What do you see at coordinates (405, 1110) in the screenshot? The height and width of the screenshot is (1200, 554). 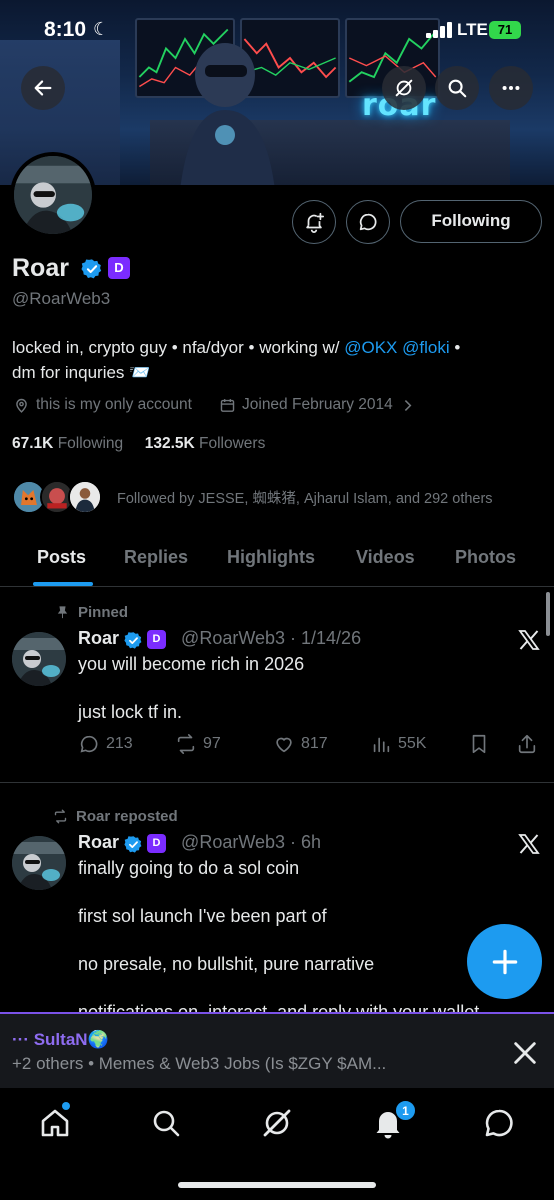 I see `notification-count-badge: 1` at bounding box center [405, 1110].